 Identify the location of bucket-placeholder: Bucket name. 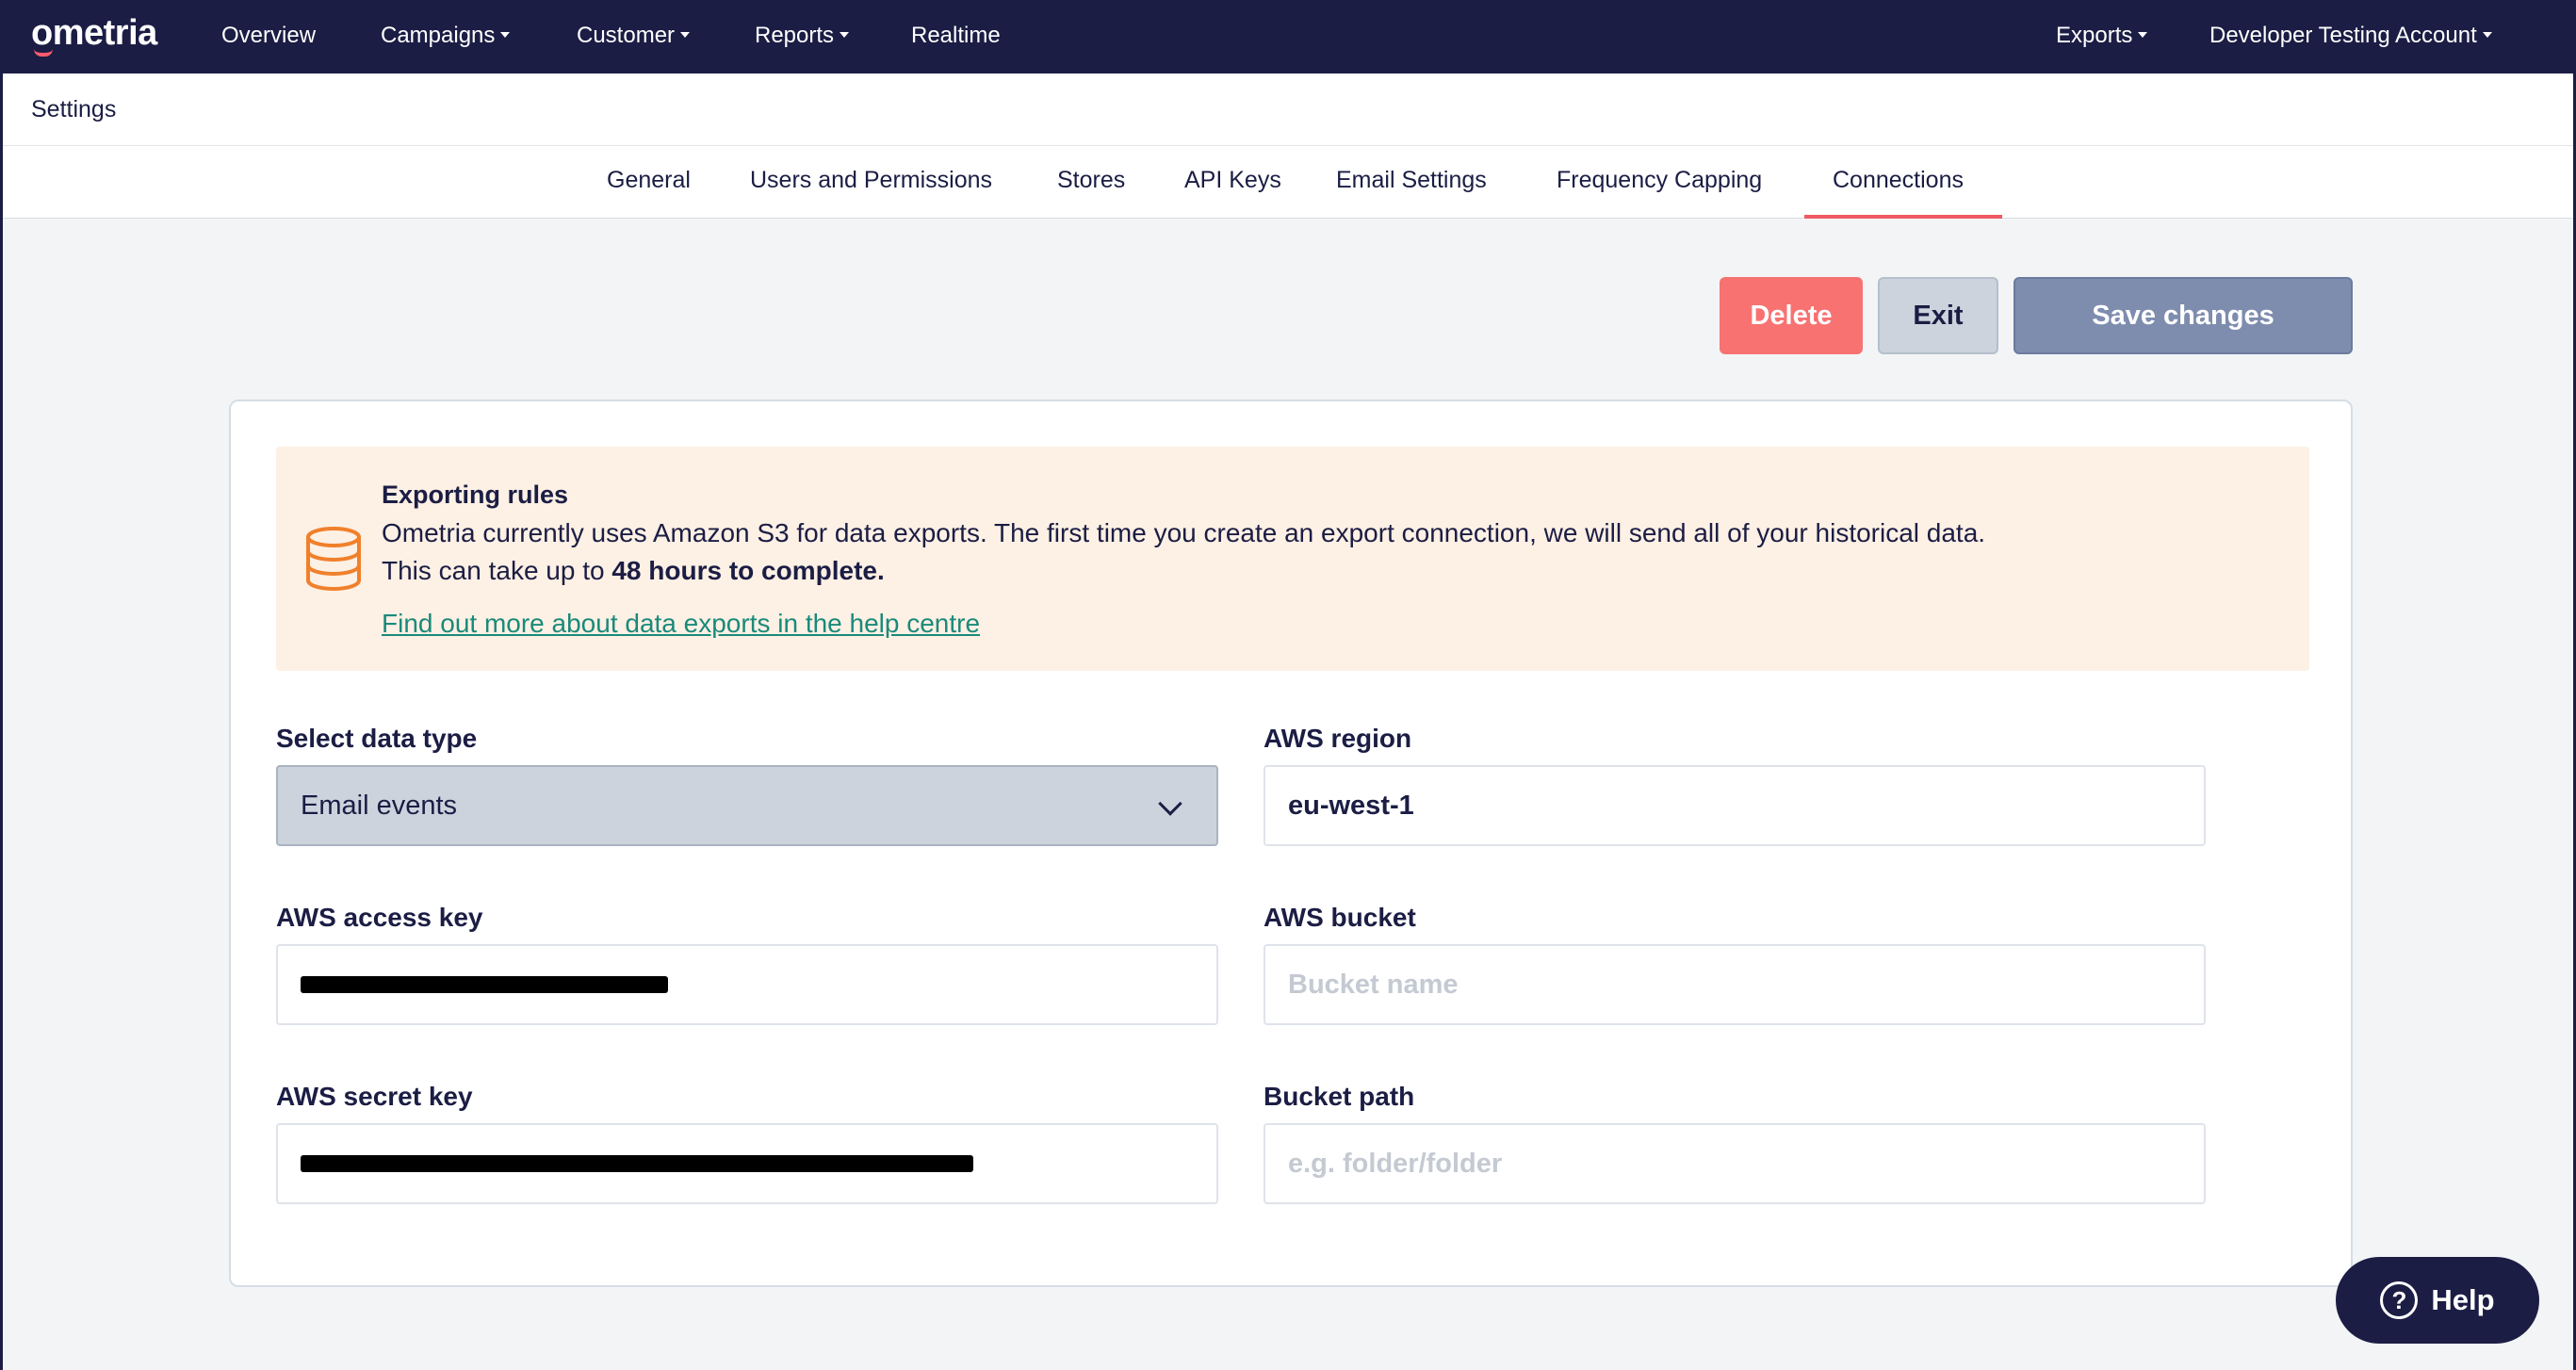
(1373, 984).